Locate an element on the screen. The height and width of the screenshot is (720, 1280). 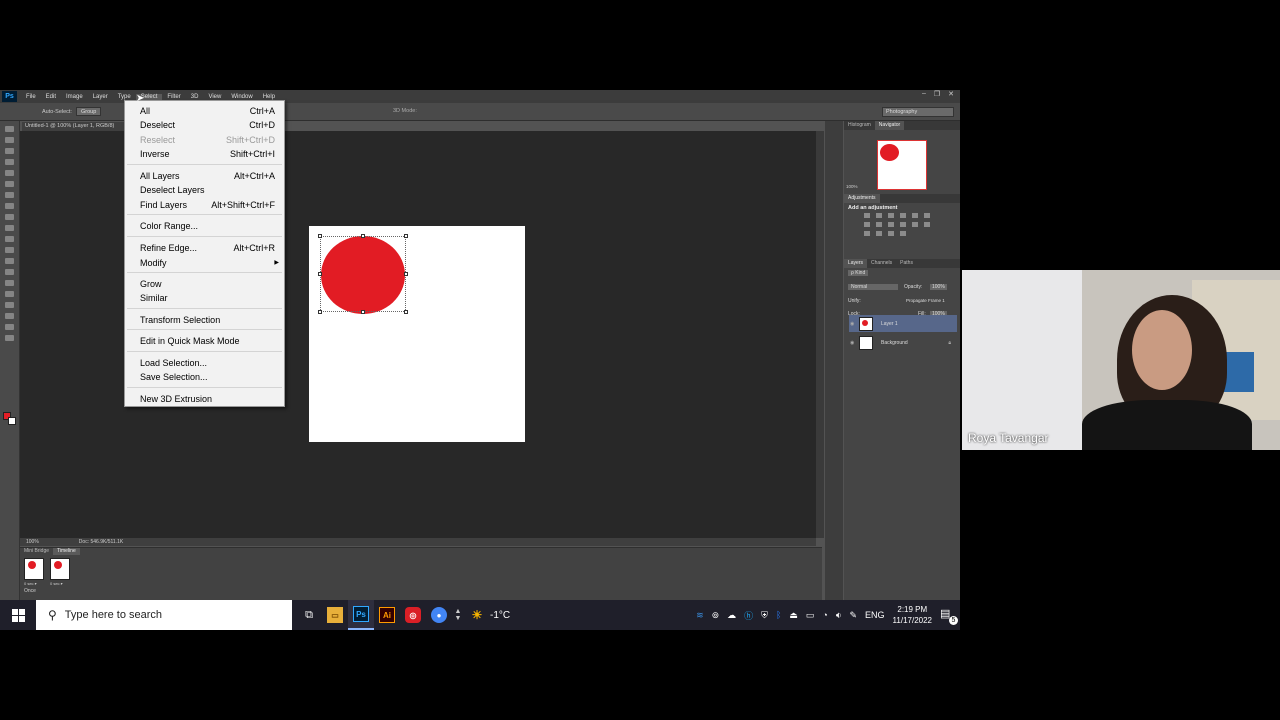
color-lookup-icon is located at coordinates (915, 224).